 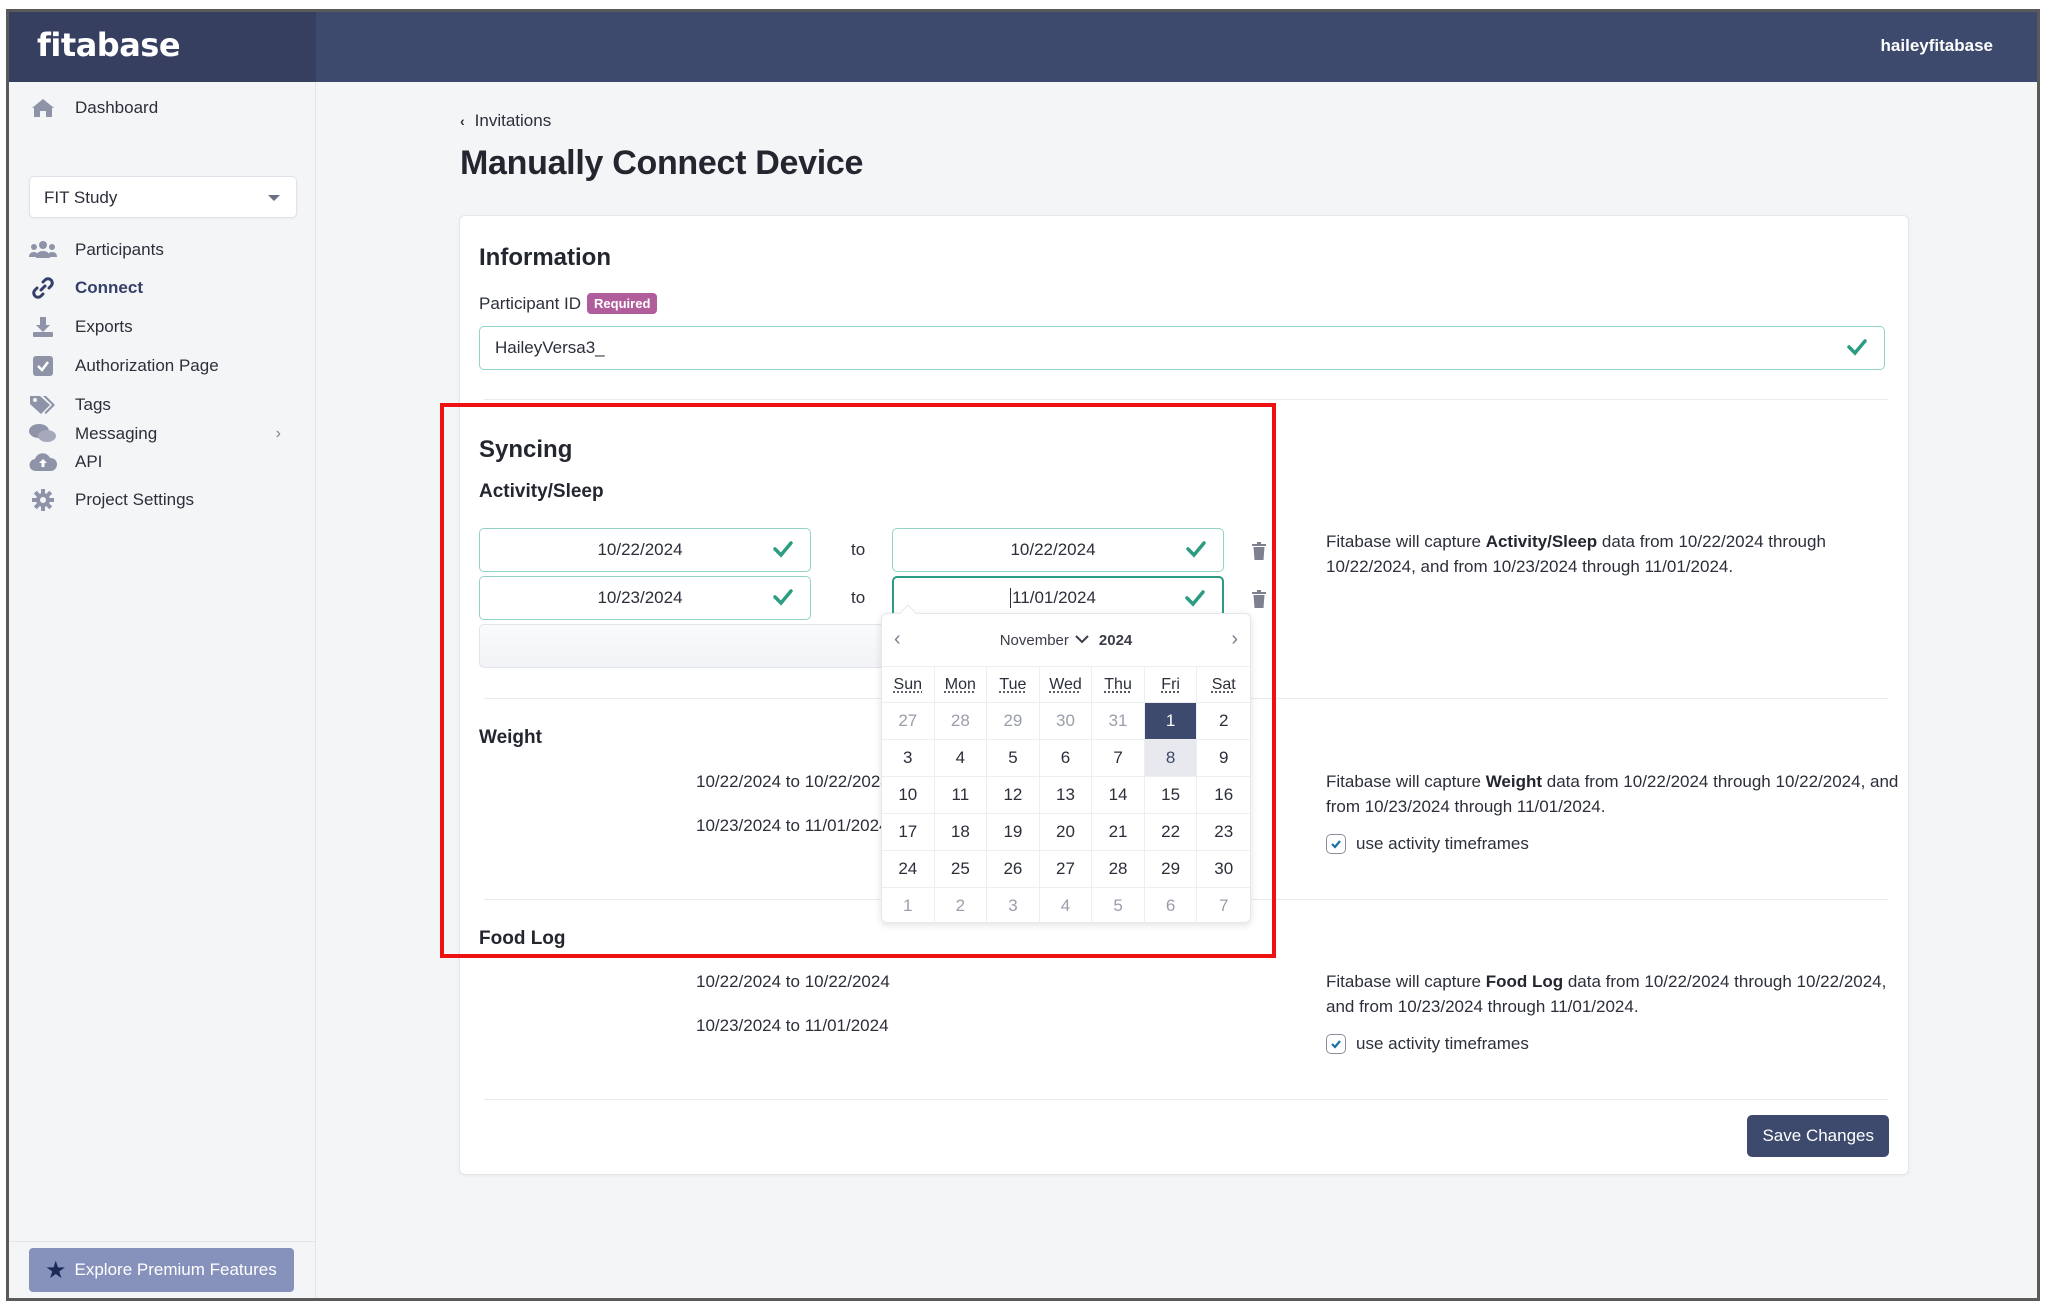 What do you see at coordinates (1171, 721) in the screenshot?
I see `calendar-day-selected: 1` at bounding box center [1171, 721].